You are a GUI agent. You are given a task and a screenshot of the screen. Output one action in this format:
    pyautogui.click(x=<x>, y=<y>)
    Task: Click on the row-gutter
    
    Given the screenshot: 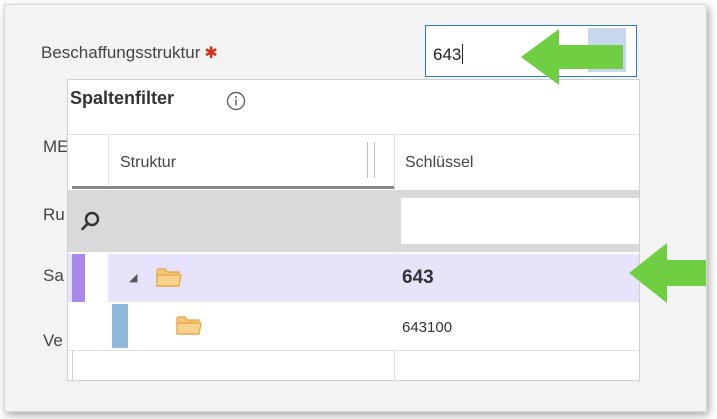 What is the action you would take?
    pyautogui.click(x=96, y=278)
    